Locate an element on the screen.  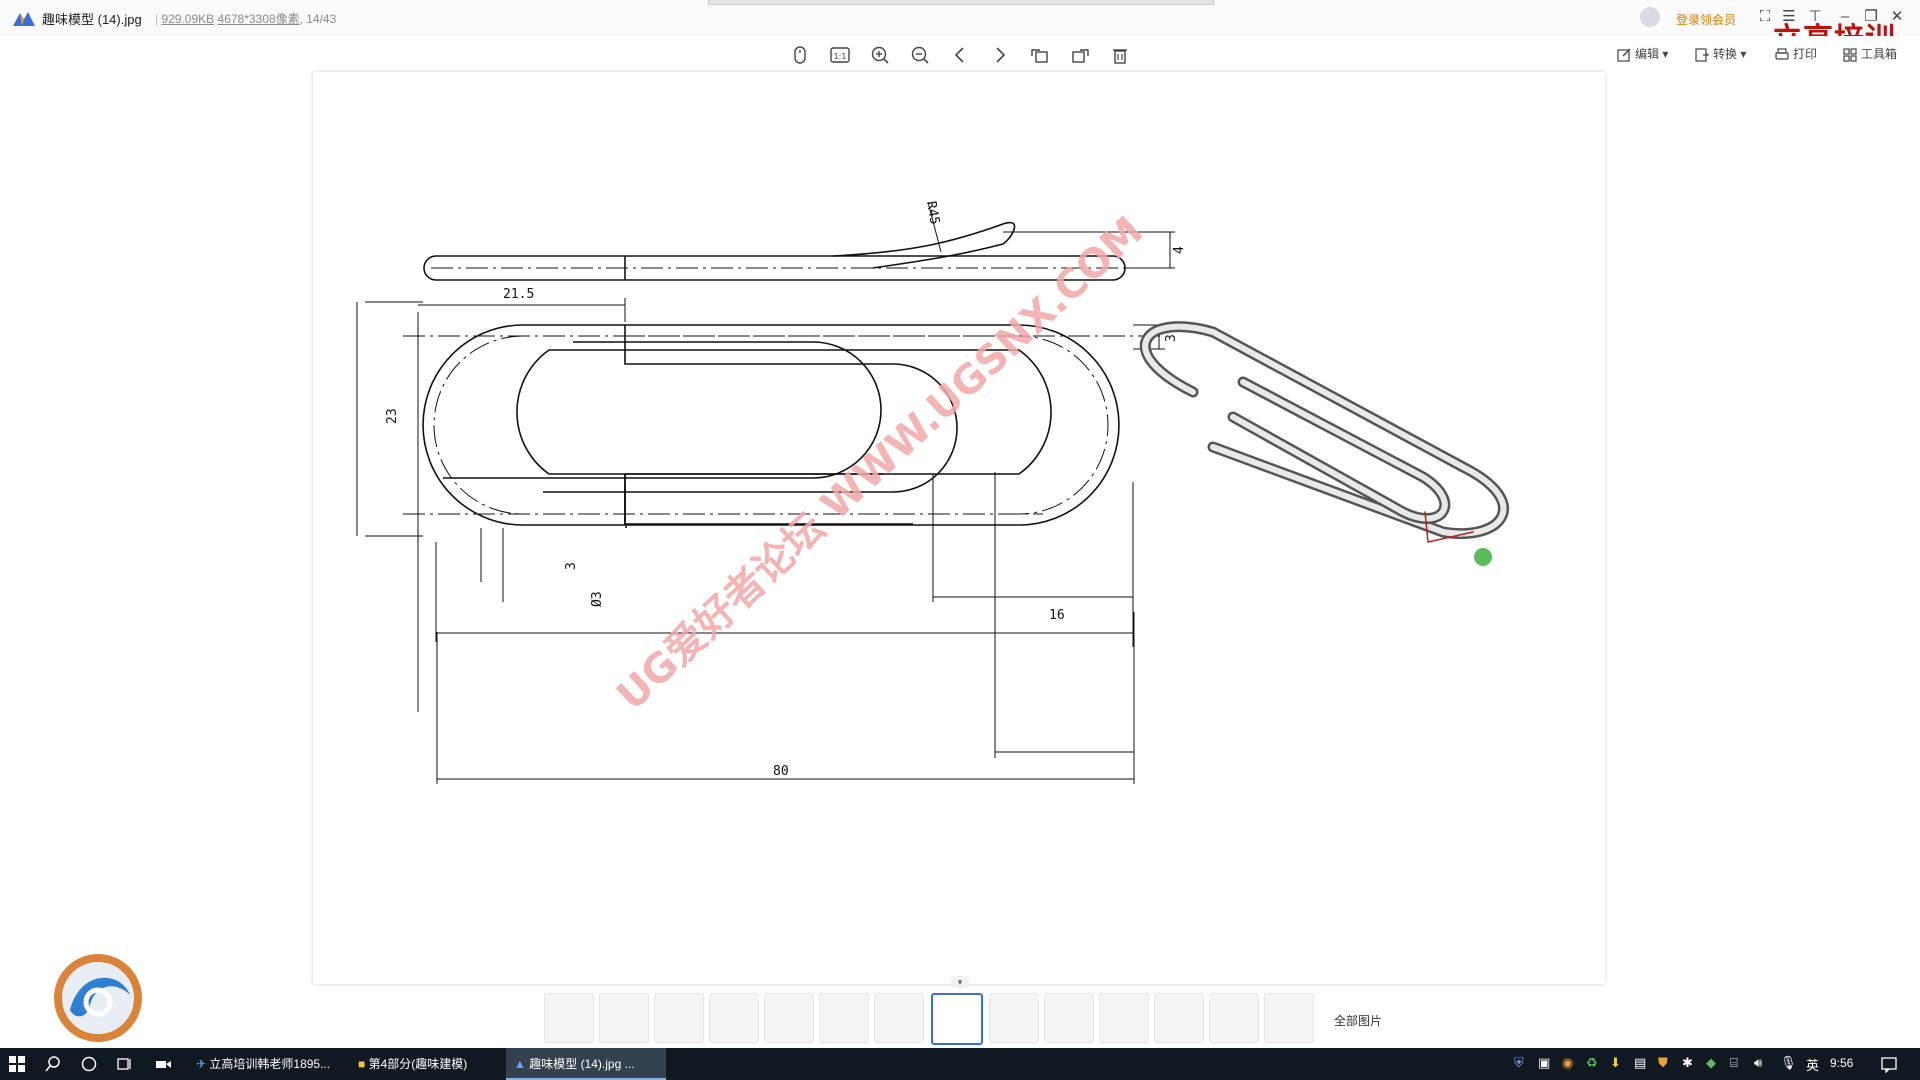
dim-16: 16 is located at coordinates (1057, 615).